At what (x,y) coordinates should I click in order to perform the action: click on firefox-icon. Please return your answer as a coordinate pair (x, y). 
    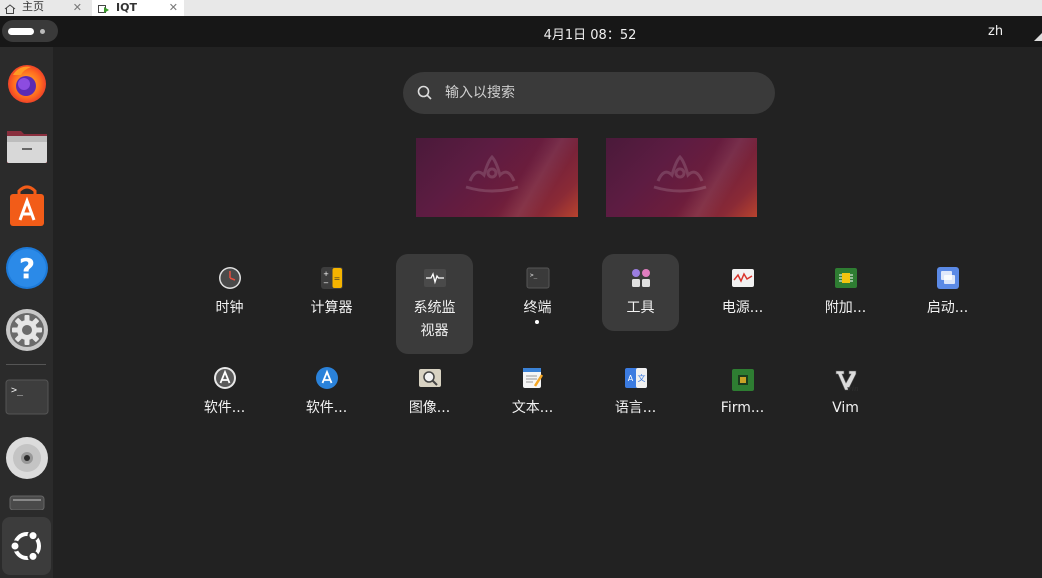
    Looking at the image, I should click on (26, 84).